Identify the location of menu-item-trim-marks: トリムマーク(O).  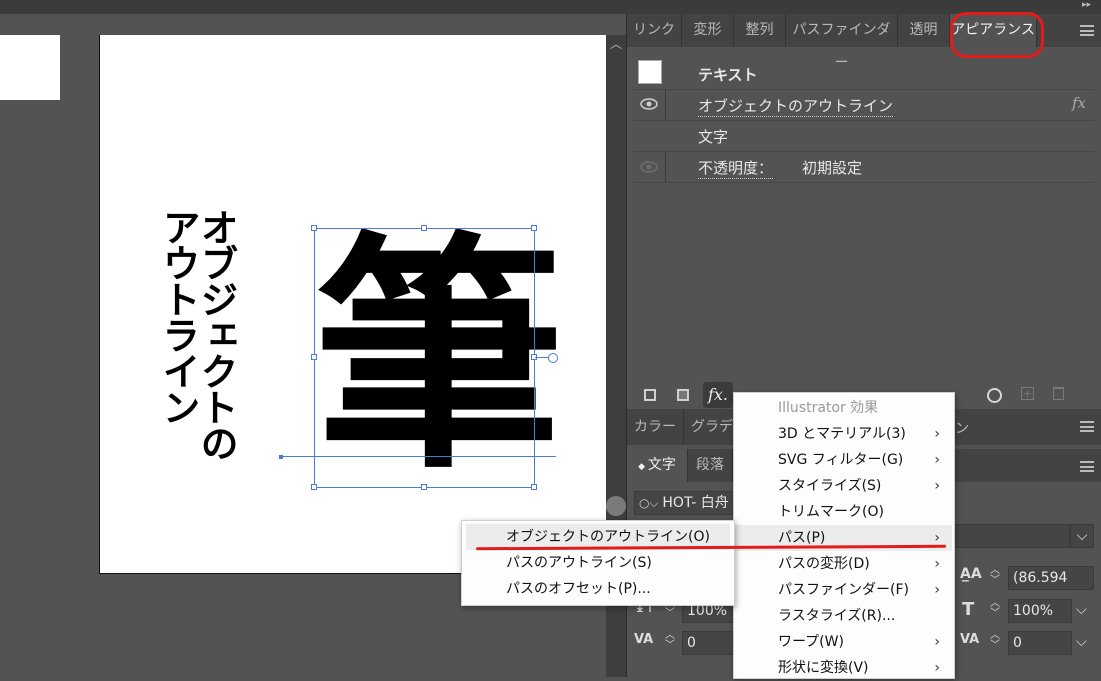
(843, 512).